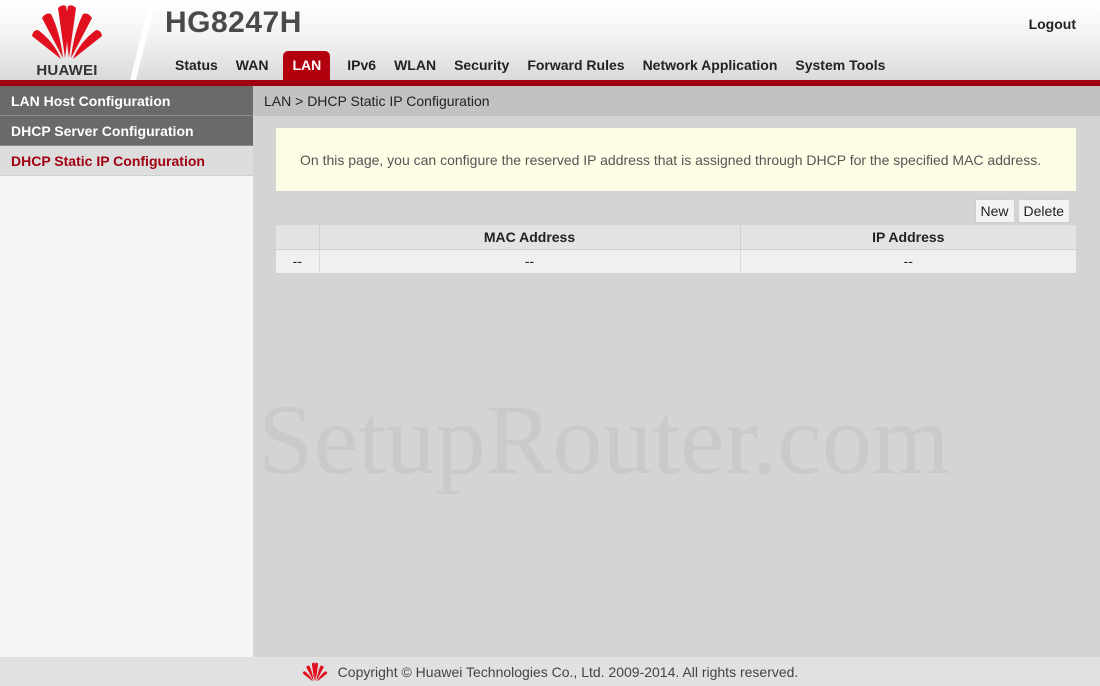 This screenshot has height=686, width=1100. Describe the element at coordinates (710, 66) in the screenshot. I see `nav-tab-network-application: Network Application` at that location.